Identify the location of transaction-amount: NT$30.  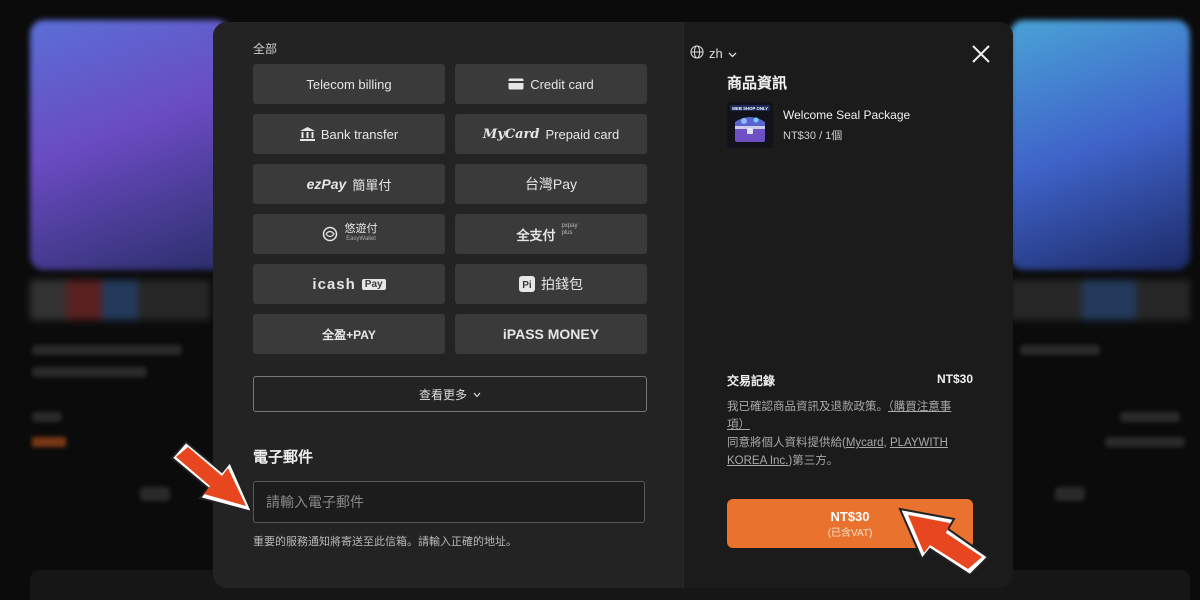
(955, 379).